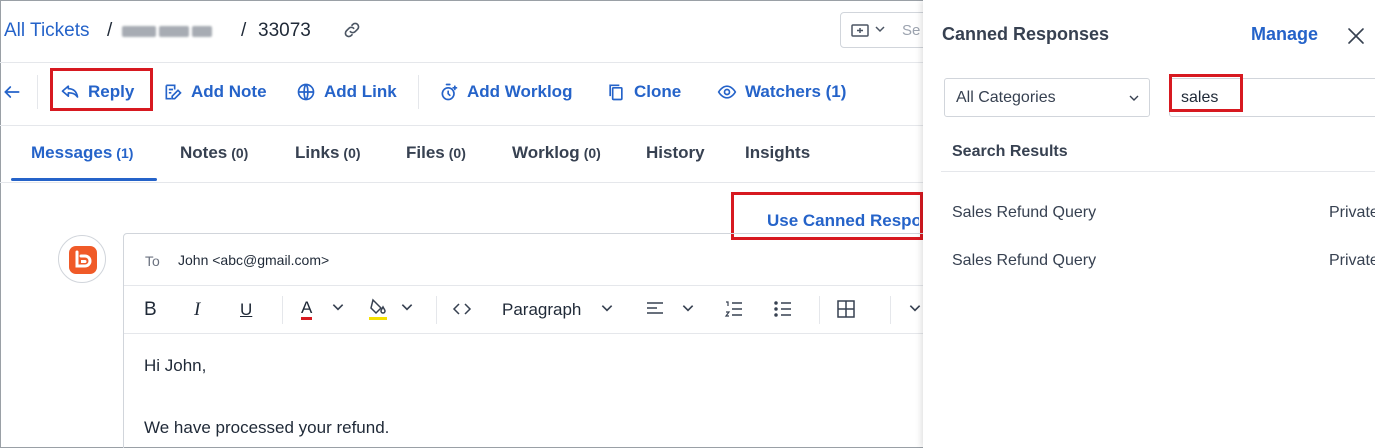 This screenshot has height=448, width=1375. I want to click on tab-count: (1), so click(125, 153).